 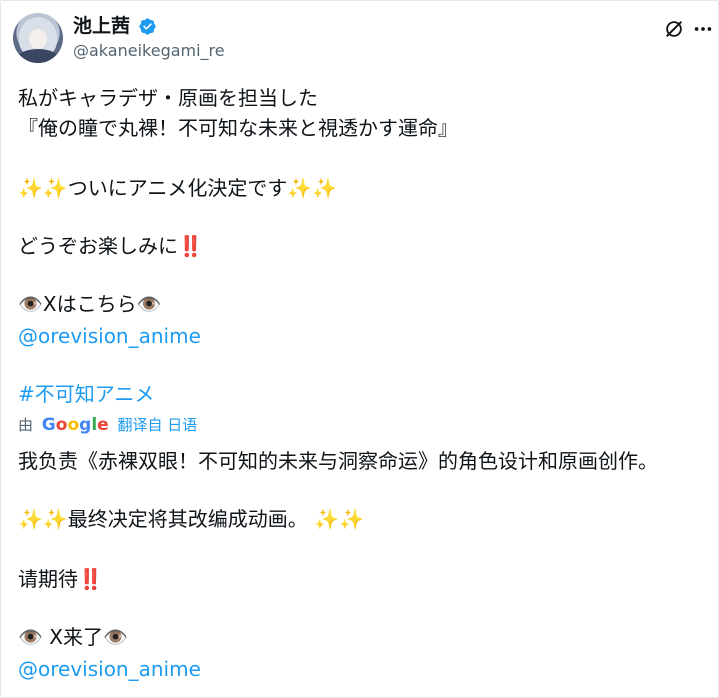 What do you see at coordinates (73, 637) in the screenshot?
I see `translation-text-line: 👁️ X来了👁️` at bounding box center [73, 637].